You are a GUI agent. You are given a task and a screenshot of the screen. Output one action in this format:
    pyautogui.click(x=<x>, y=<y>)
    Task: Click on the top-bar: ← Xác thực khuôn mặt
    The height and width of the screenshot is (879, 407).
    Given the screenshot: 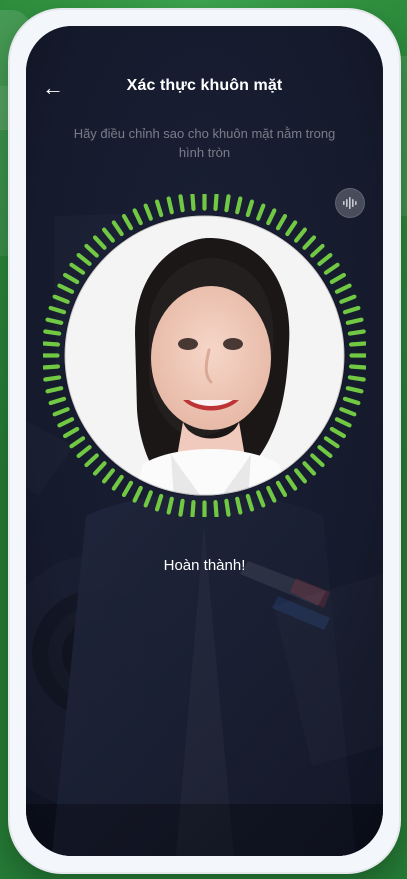 What is the action you would take?
    pyautogui.click(x=204, y=88)
    